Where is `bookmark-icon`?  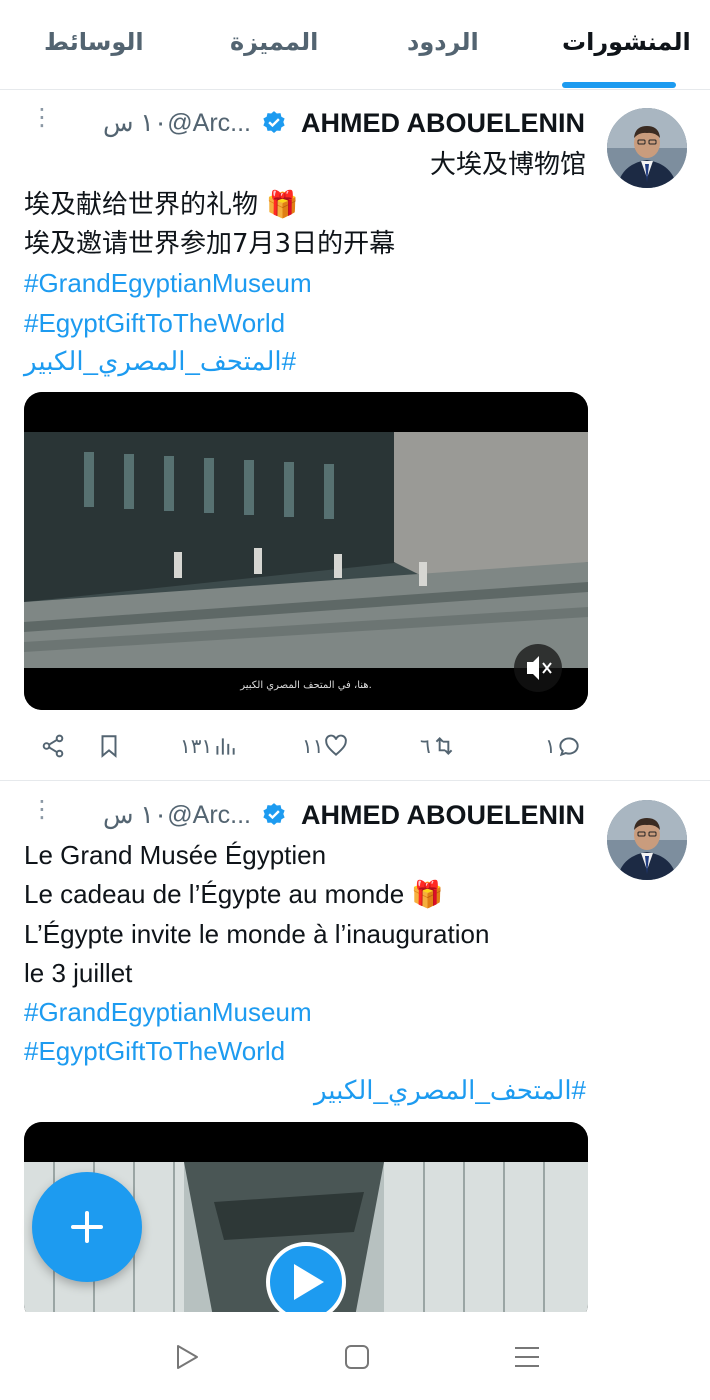
bookmark-icon is located at coordinates (109, 746).